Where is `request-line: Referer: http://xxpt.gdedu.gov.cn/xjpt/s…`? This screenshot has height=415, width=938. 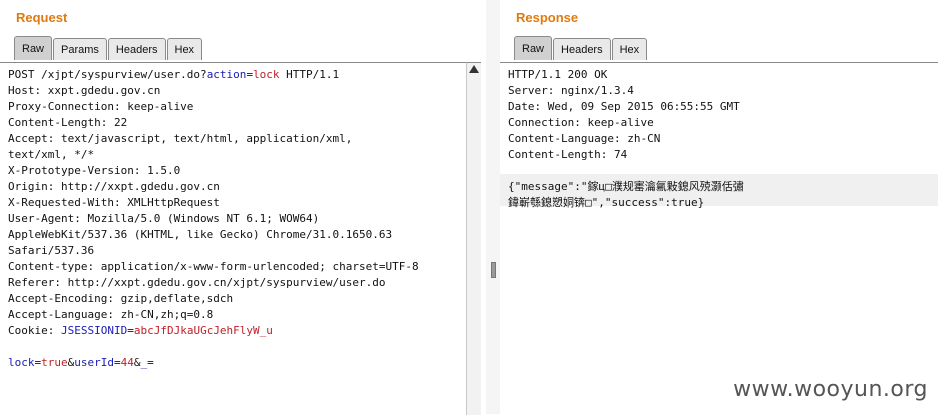
request-line: Referer: http://xxpt.gdedu.gov.cn/xjpt/s… is located at coordinates (213, 283).